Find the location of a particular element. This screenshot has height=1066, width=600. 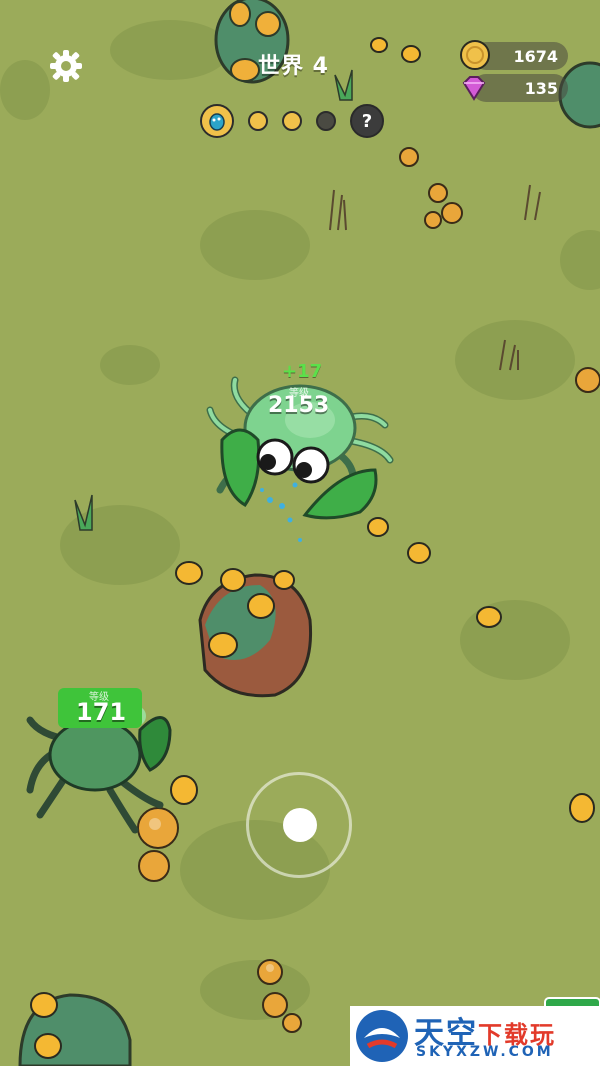

progress-mystery-stage: ? is located at coordinates (367, 121).